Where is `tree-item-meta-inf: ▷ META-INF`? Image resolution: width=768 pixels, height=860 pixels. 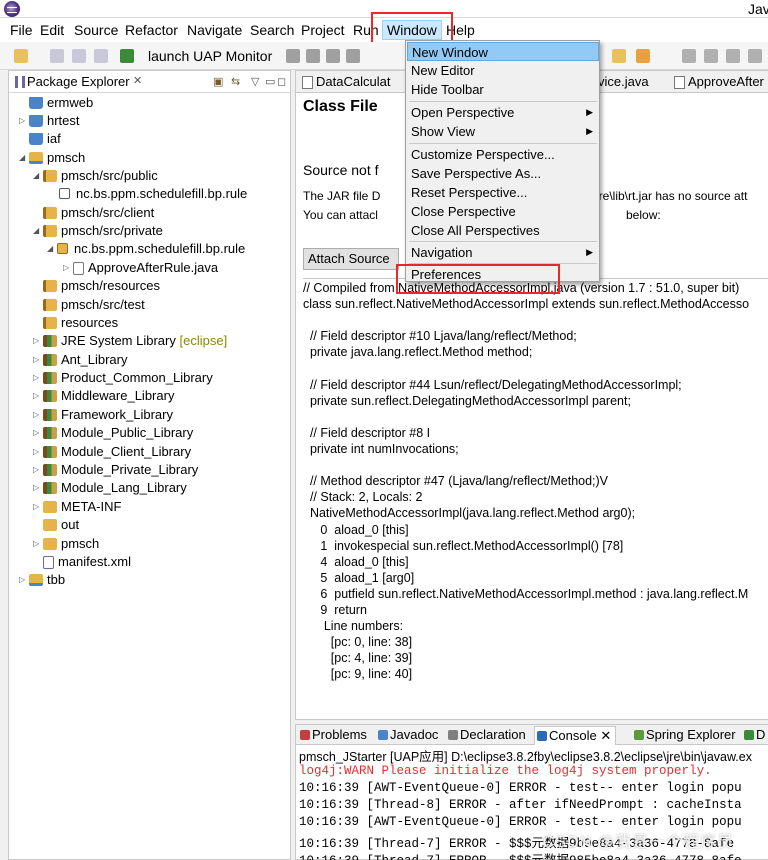 tree-item-meta-inf: ▷ META-INF is located at coordinates (77, 507).